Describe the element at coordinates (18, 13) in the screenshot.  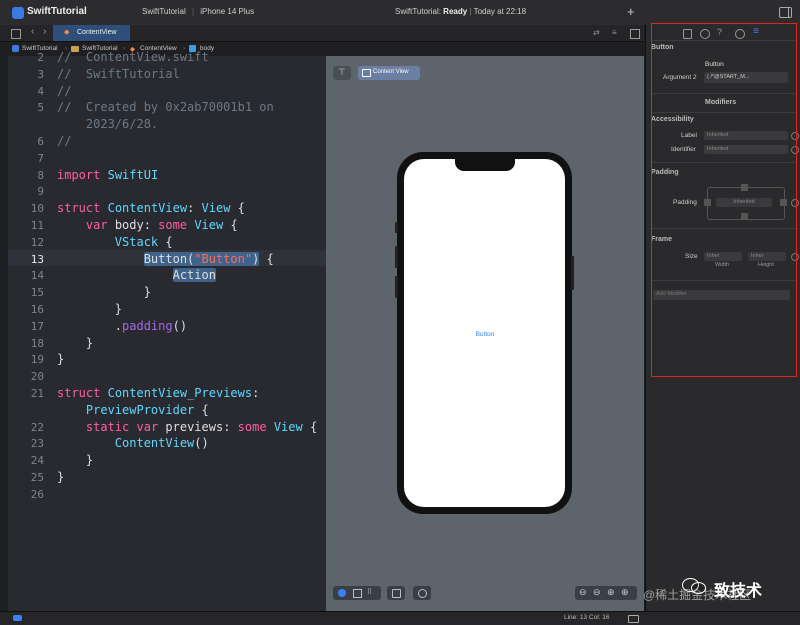
I see `app-icon` at that location.